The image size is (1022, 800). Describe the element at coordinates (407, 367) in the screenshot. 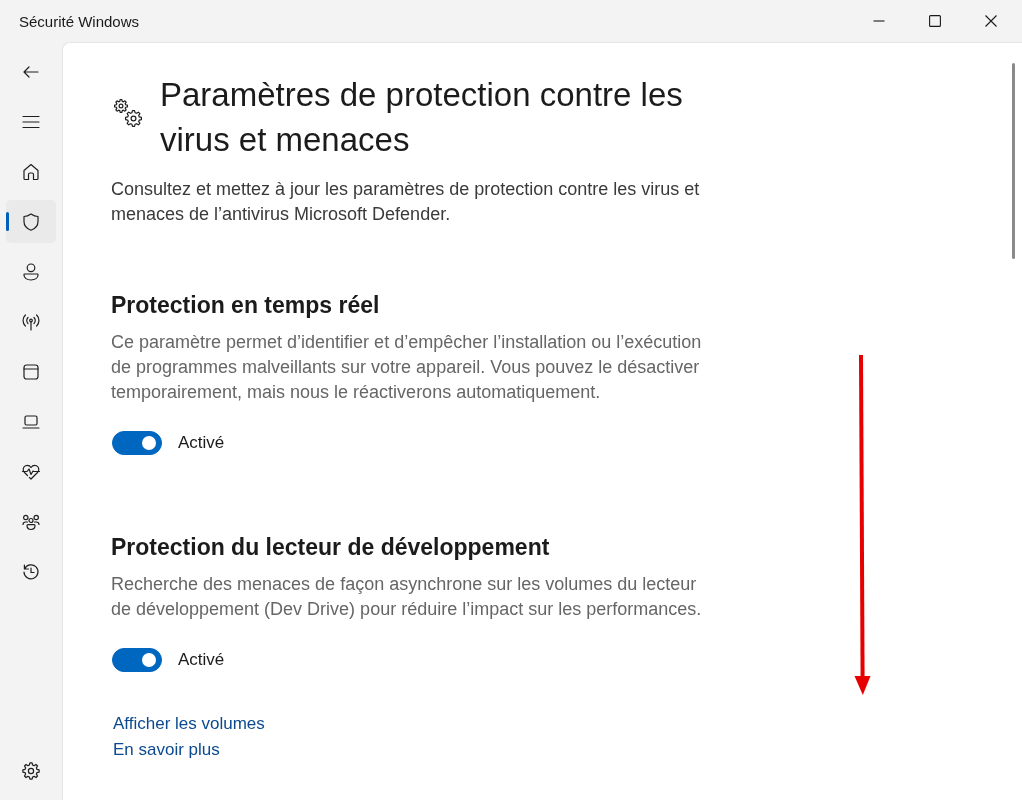

I see `section-description: Ce paramètre permet d’identifier et d’empêcher l’installation ou l’exécution de programmes malveillants sur votre appareil. Vous pouvez le désactiver temporairement, mais nous le réactiverons automatiquement.` at that location.